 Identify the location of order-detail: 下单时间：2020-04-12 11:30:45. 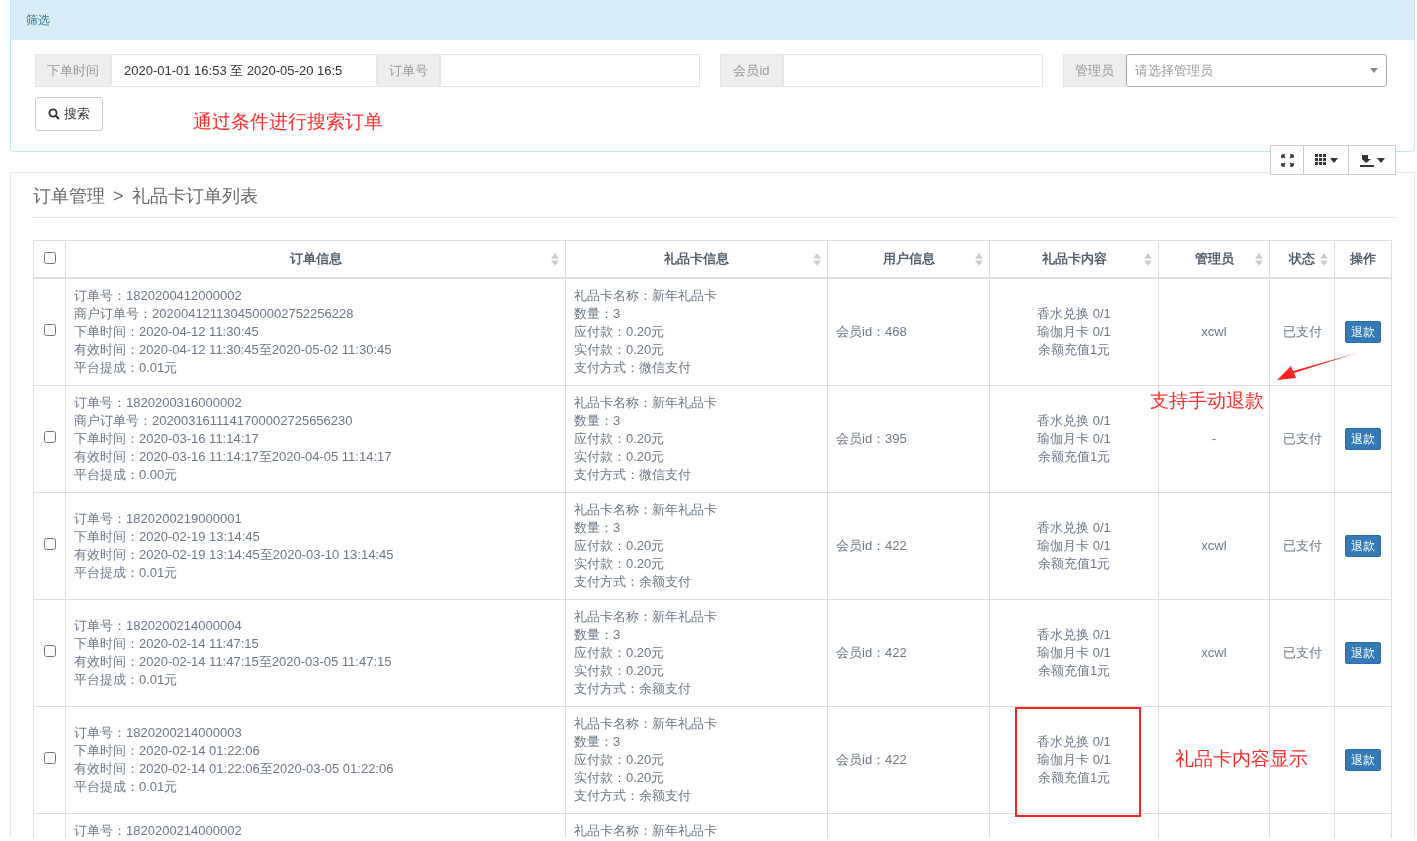
(167, 332).